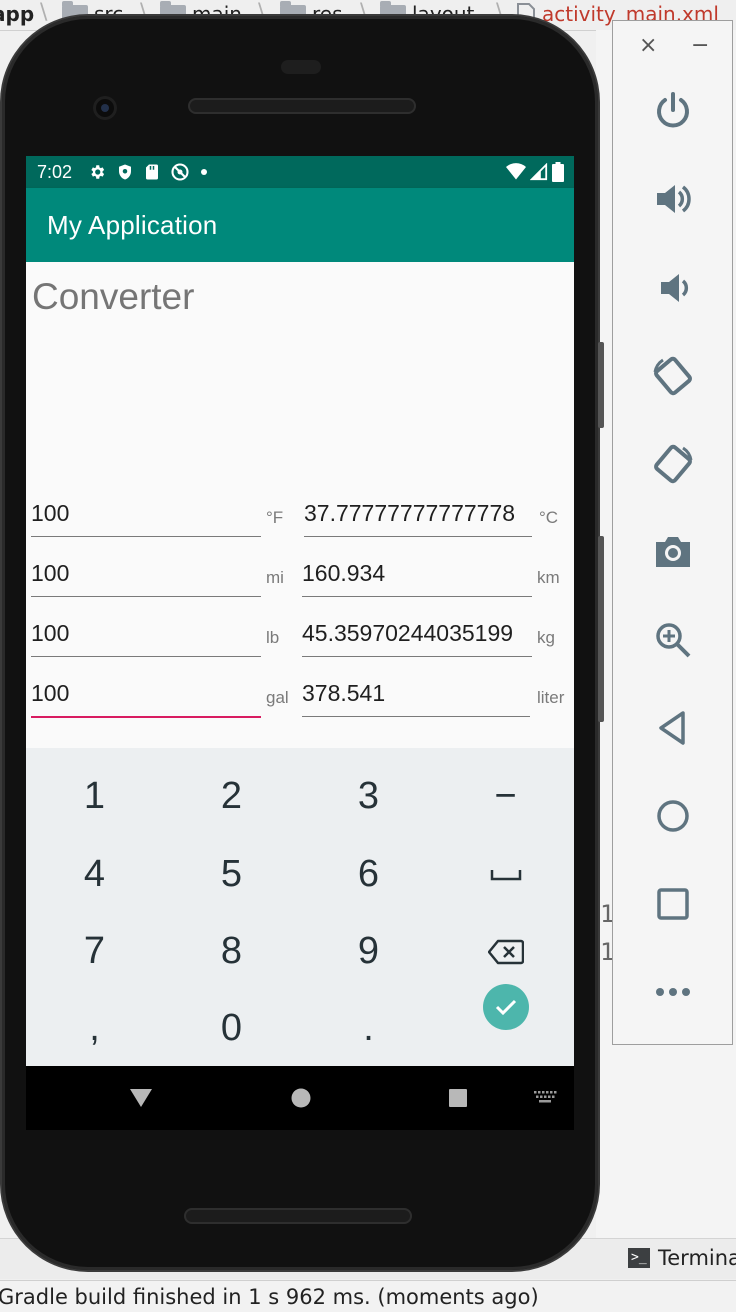 The image size is (736, 1312). I want to click on emulator-minimize-button: −, so click(700, 45).